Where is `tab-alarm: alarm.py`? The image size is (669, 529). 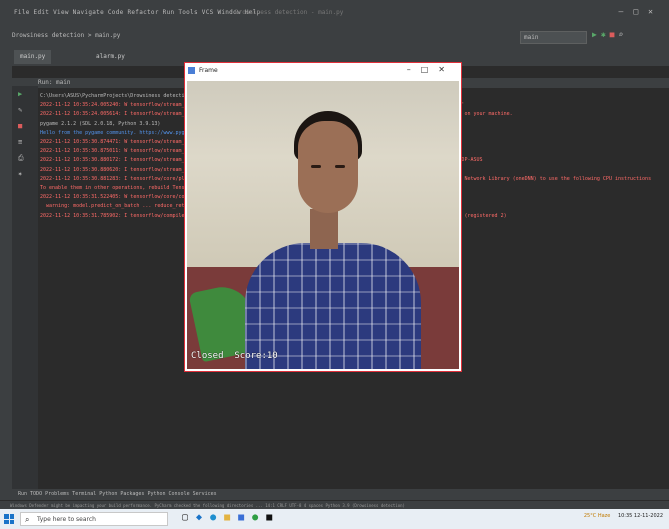 tab-alarm: alarm.py is located at coordinates (110, 57).